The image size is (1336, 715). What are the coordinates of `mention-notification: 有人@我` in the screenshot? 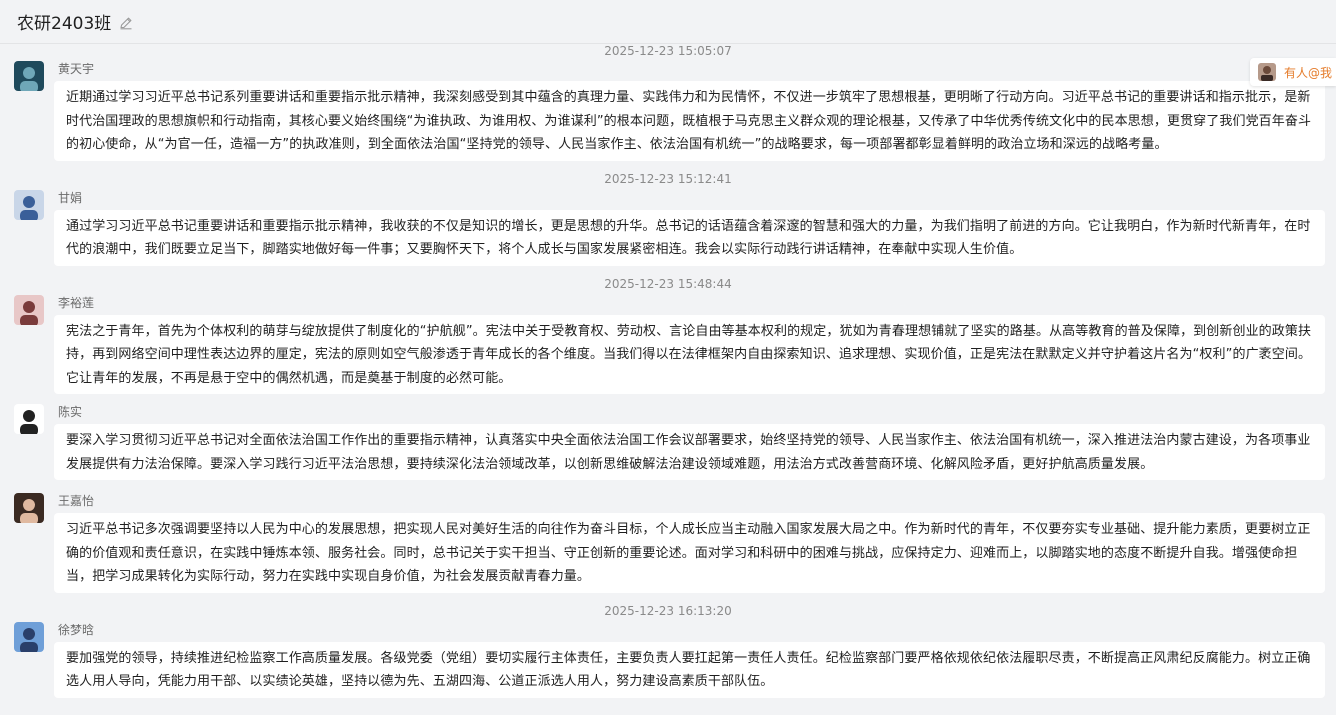 It's located at (1293, 72).